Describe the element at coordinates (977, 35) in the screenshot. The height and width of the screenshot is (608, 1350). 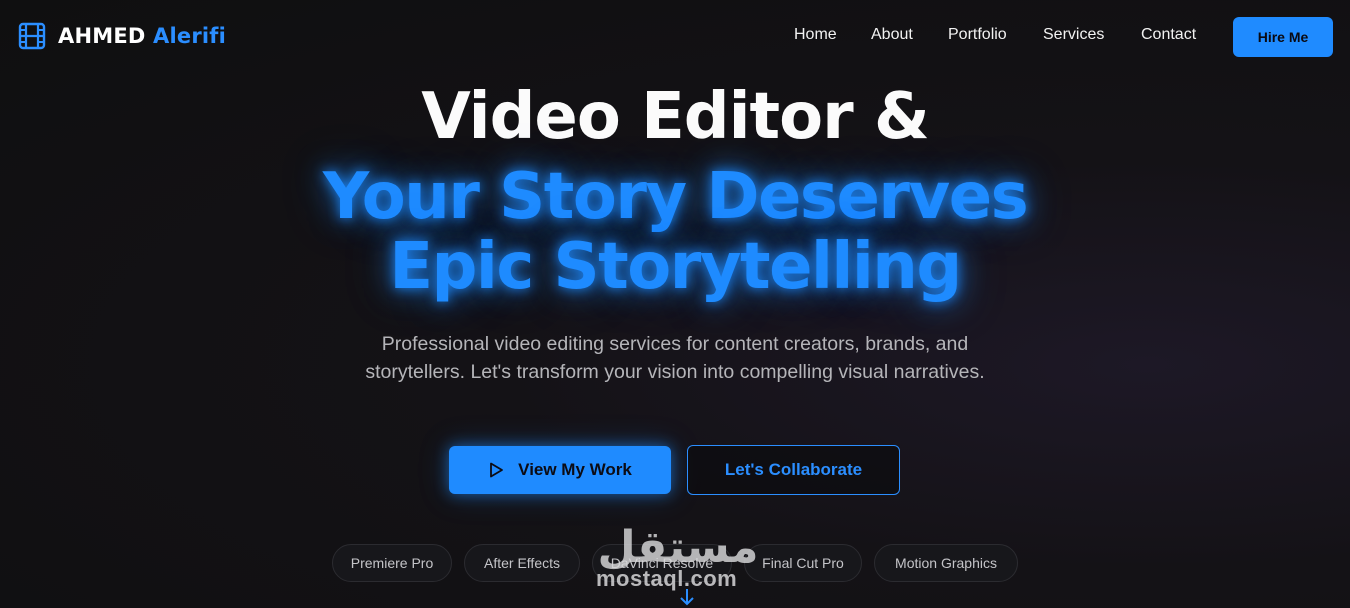
I see `nav-link-portfolio: Portfolio` at that location.